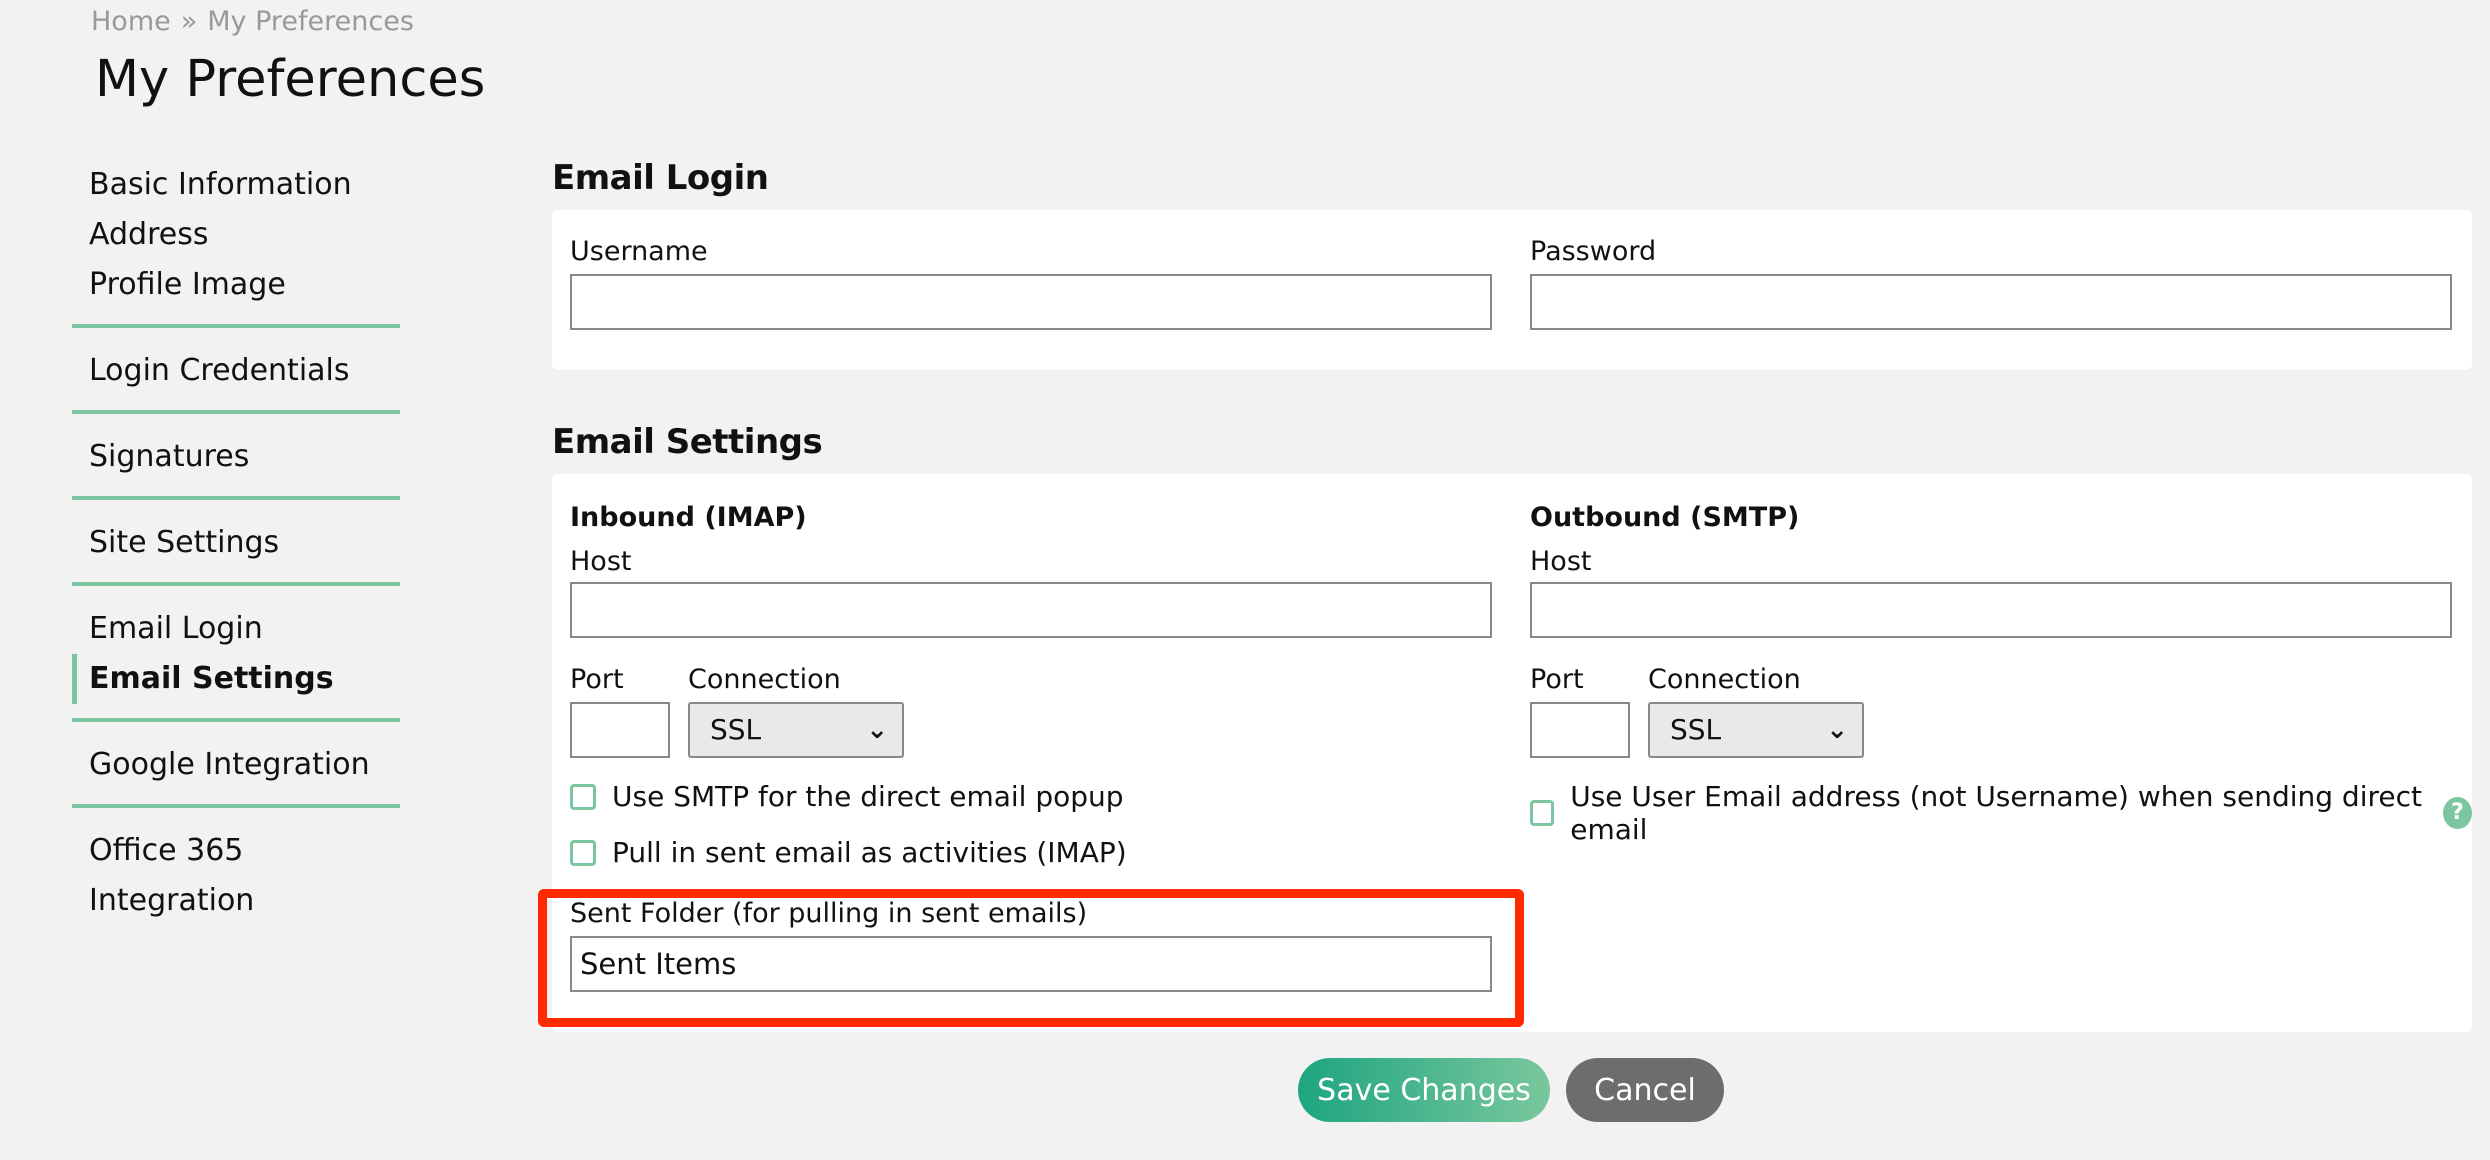 The height and width of the screenshot is (1160, 2490). I want to click on inbound-port-label: Port, so click(597, 679).